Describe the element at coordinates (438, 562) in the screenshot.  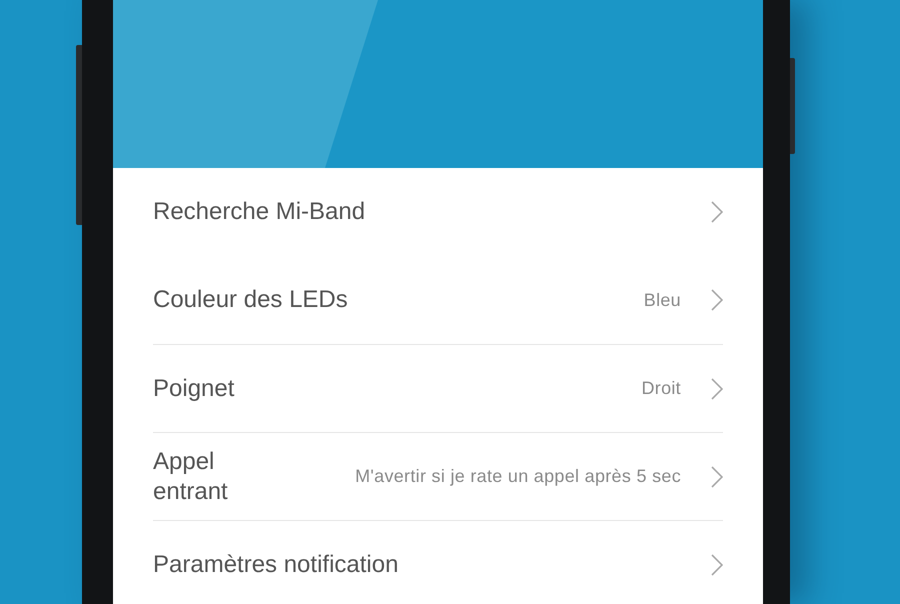
I see `settings-item: Paramètres notification` at that location.